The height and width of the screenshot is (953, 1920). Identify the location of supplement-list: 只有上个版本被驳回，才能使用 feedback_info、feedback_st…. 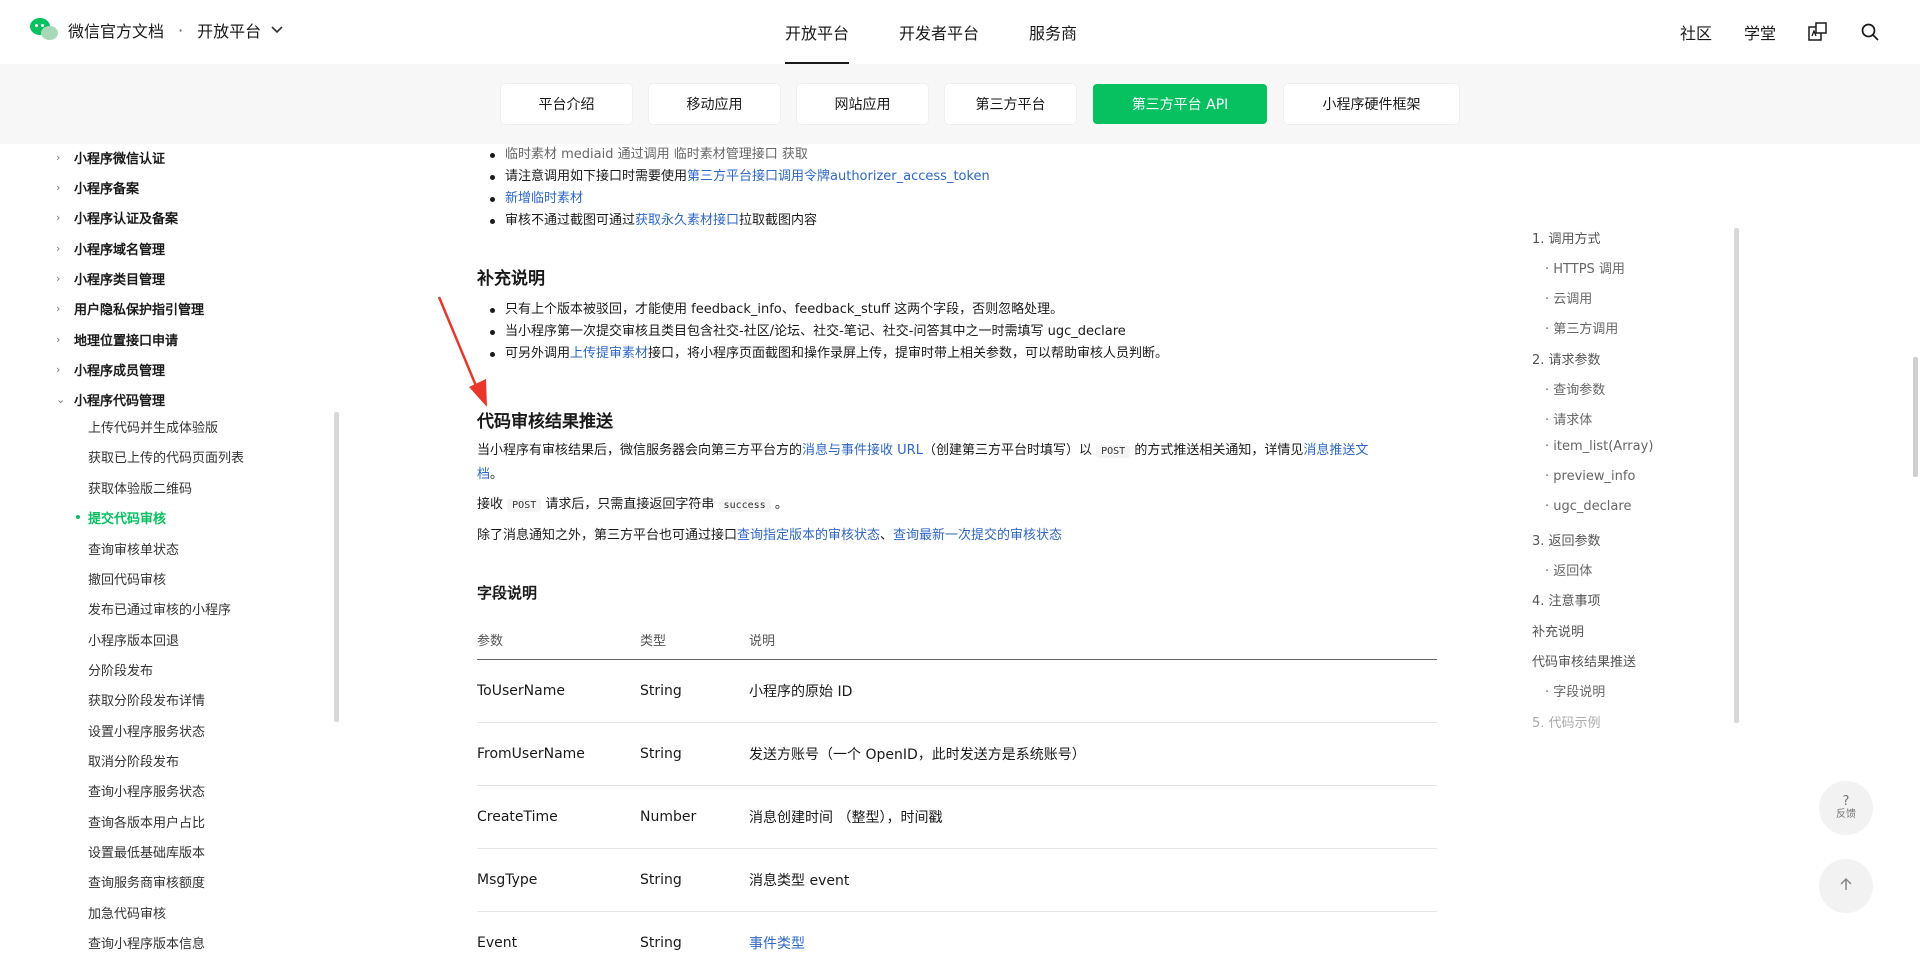
(822, 332).